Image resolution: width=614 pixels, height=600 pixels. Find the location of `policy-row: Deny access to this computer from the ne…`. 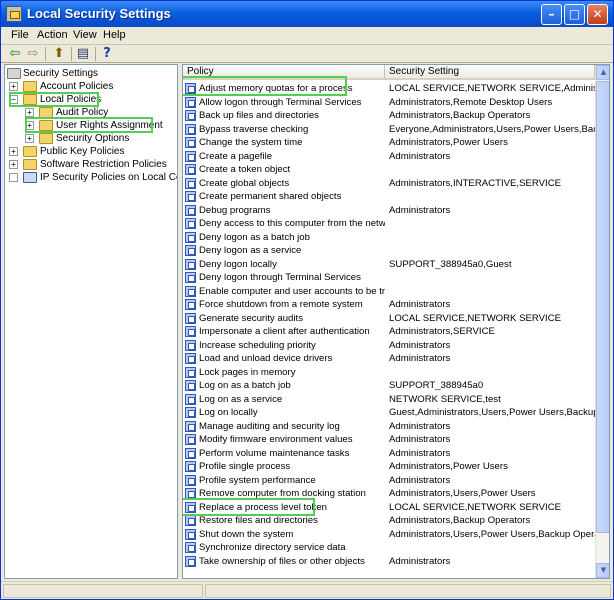

policy-row: Deny access to this computer from the ne… is located at coordinates (389, 224).